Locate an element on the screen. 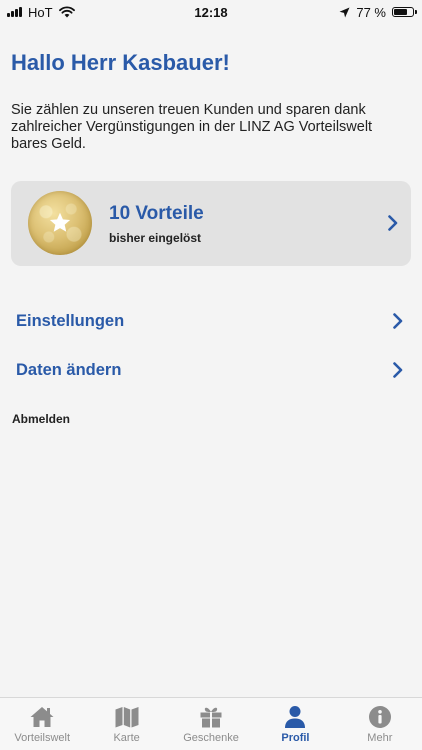 Image resolution: width=422 pixels, height=750 pixels. tab-bar: Vorteilswelt Karte Geschenke Profil Mehr is located at coordinates (211, 723).